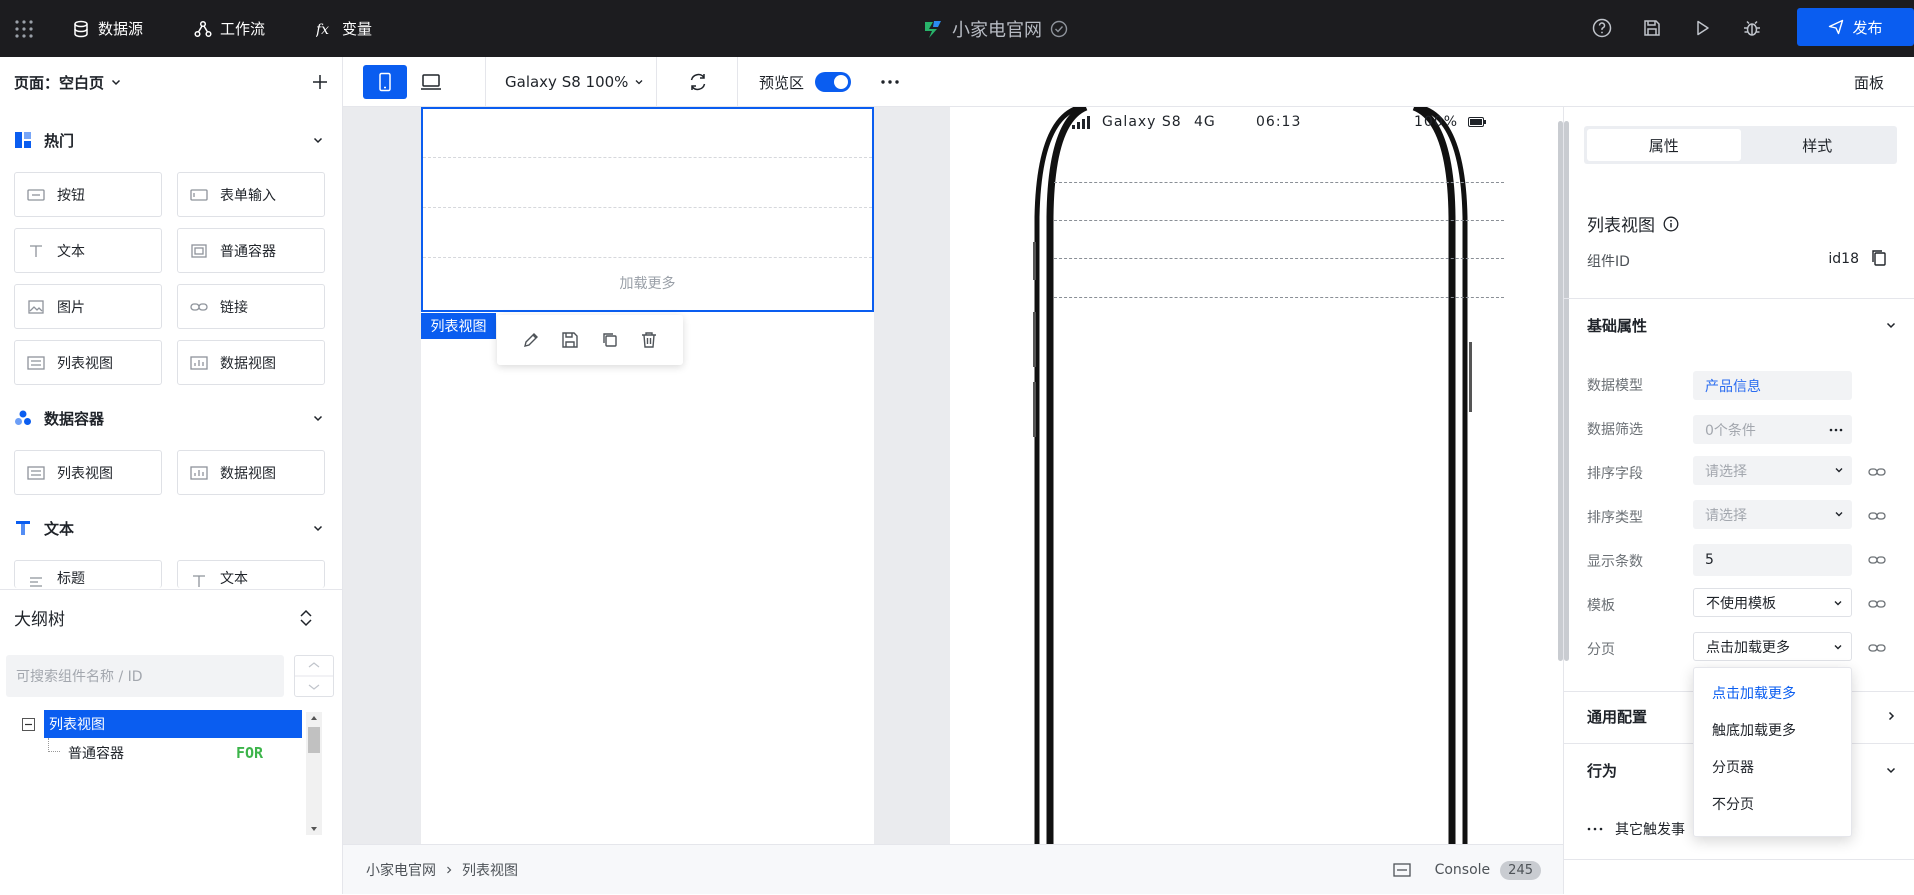  What do you see at coordinates (698, 82) in the screenshot?
I see `refresh-icon` at bounding box center [698, 82].